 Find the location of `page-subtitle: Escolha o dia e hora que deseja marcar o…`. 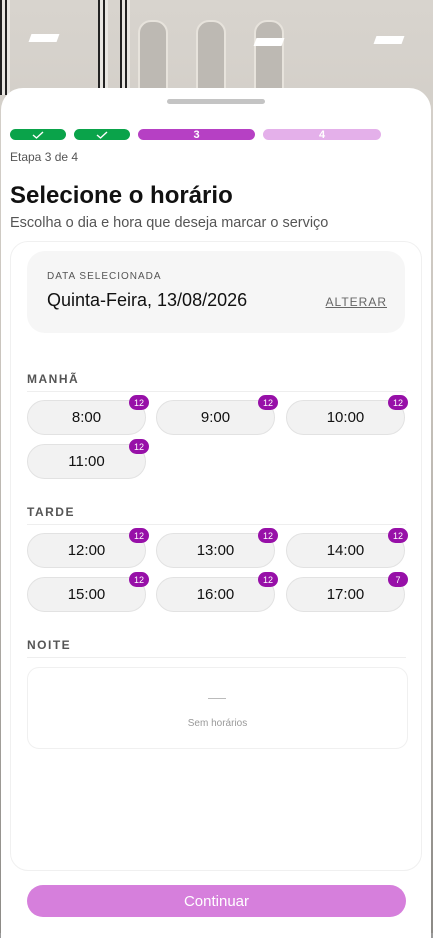

page-subtitle: Escolha o dia e hora que deseja marcar o… is located at coordinates (169, 223).